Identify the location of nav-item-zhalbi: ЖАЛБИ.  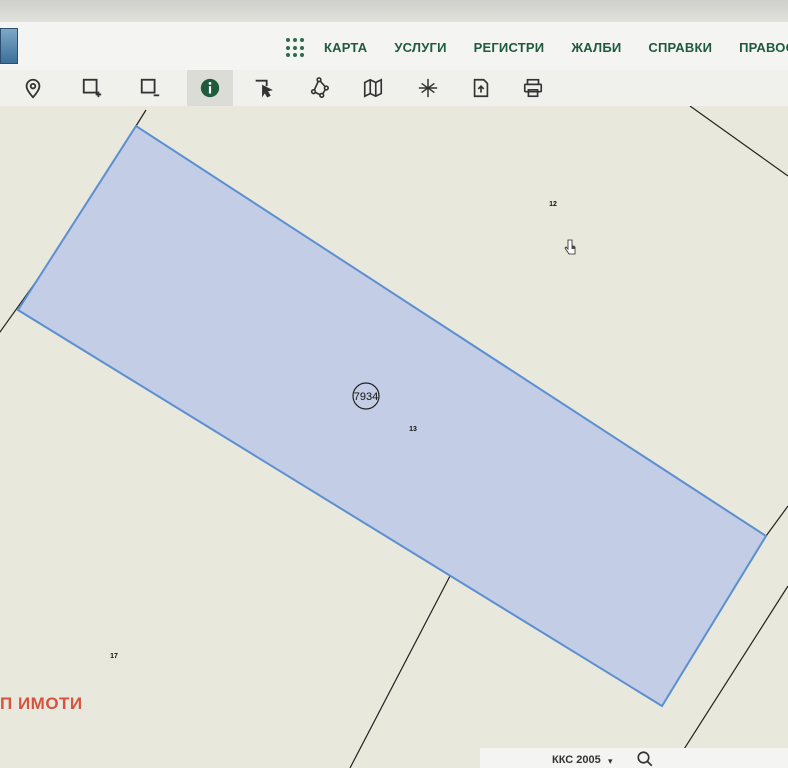
(596, 47).